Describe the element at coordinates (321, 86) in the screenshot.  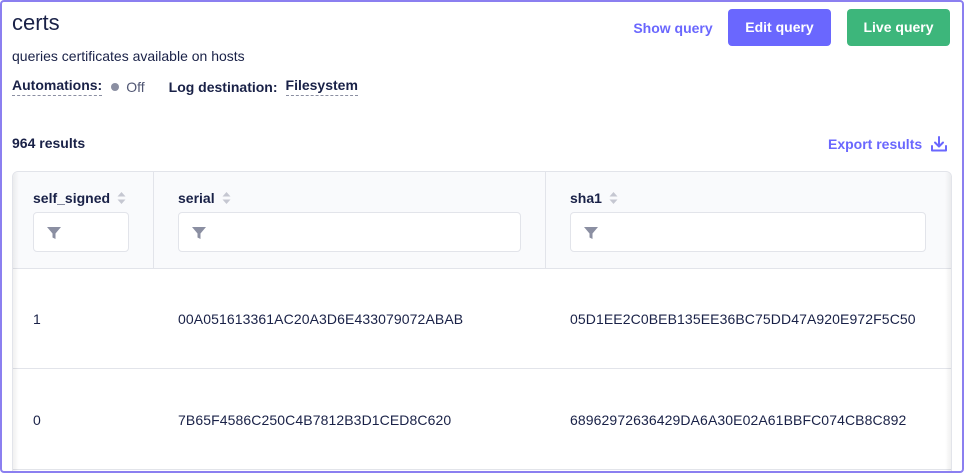
I see `log-destination-value: Filesystem` at that location.